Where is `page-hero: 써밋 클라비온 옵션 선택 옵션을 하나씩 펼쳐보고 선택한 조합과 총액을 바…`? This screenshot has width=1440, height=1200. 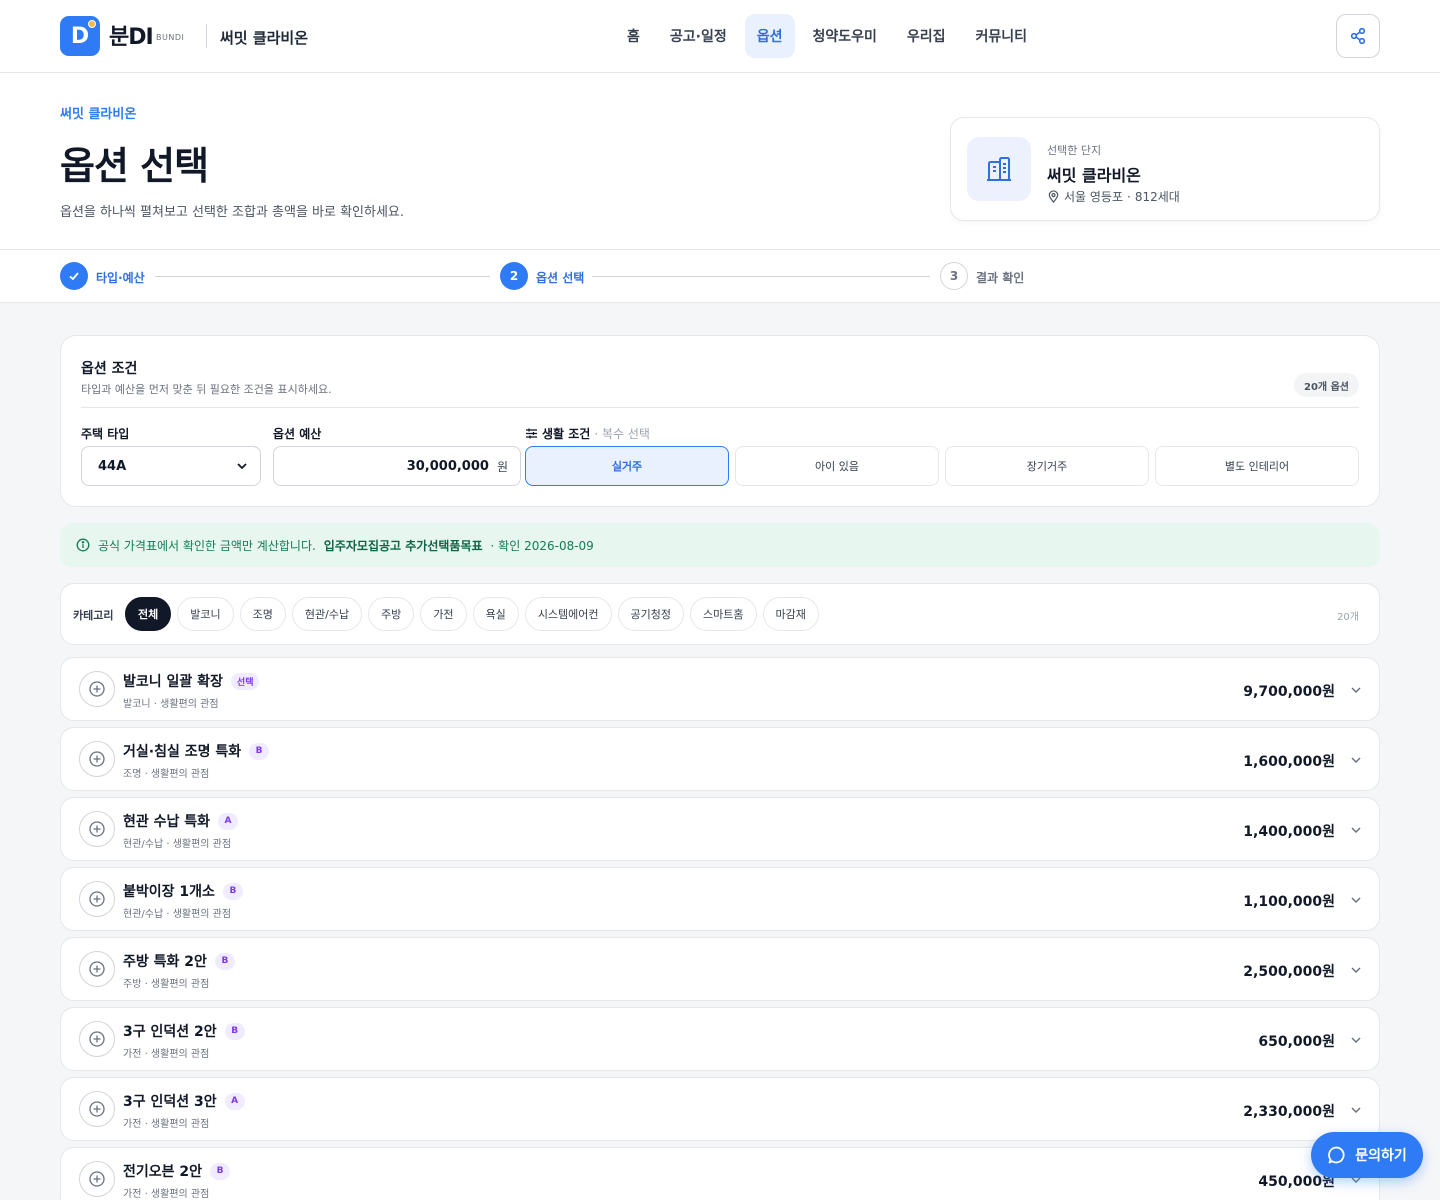
page-hero: 써밋 클라비온 옵션 선택 옵션을 하나씩 펼쳐보고 선택한 조합과 총액을 바… is located at coordinates (720, 161).